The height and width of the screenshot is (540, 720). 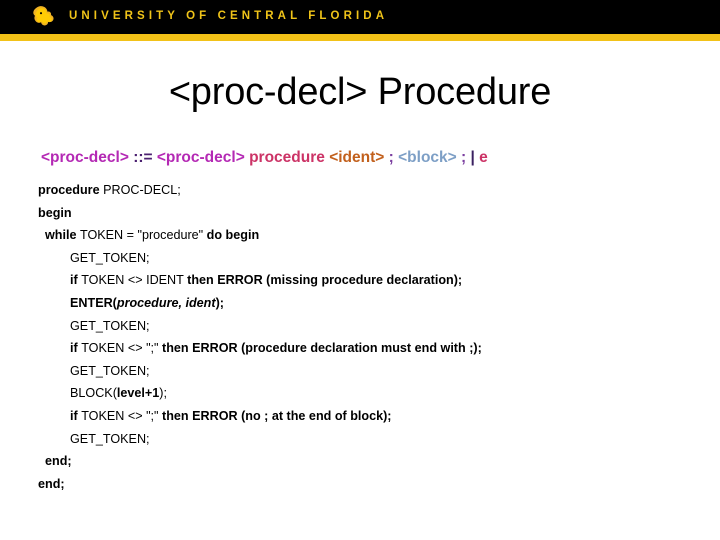 What do you see at coordinates (357, 157) in the screenshot?
I see `grammar-token-nonterminal-ident: <ident>` at bounding box center [357, 157].